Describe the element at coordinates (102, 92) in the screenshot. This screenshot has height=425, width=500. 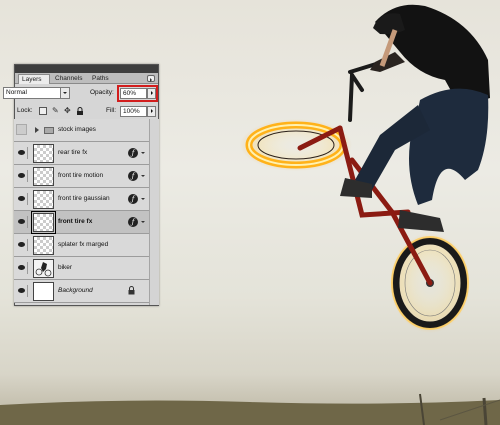
I see `opacity-label: Opacity:` at that location.